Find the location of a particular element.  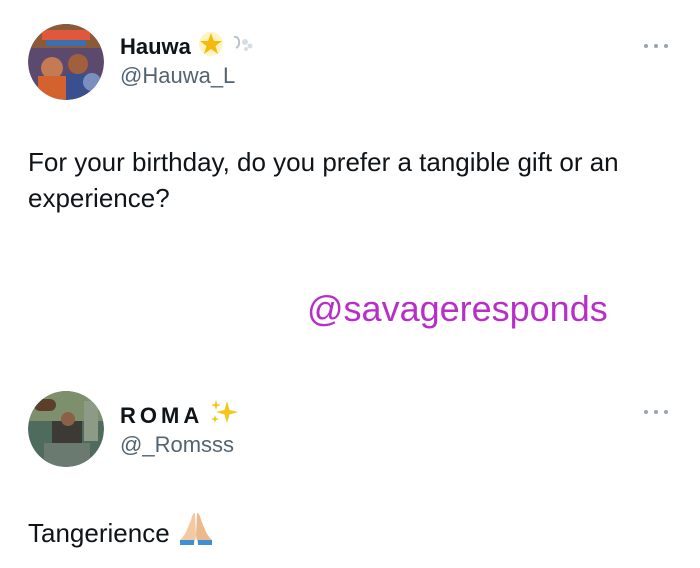

avatar-hauwa is located at coordinates (66, 62).